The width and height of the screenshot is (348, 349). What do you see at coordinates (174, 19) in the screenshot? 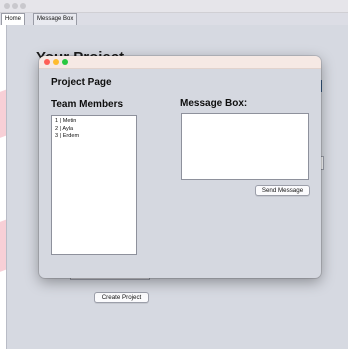
I see `tab-bar: Home Message Box` at bounding box center [174, 19].